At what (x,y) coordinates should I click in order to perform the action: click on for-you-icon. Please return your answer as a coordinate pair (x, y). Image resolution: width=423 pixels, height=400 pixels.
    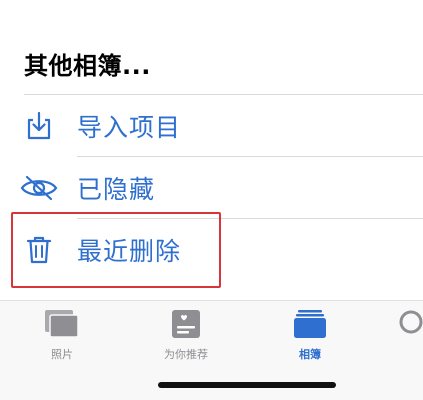
    Looking at the image, I should click on (186, 324).